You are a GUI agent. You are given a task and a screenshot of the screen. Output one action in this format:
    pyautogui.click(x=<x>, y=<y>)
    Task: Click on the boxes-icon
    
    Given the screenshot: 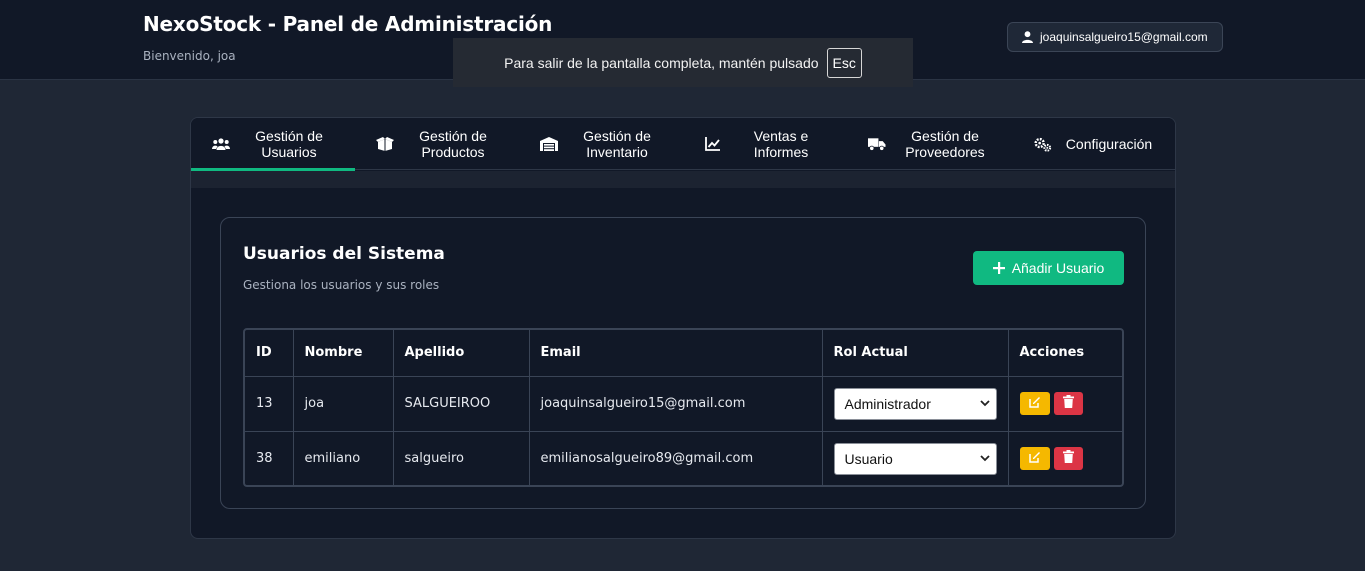 What is the action you would take?
    pyautogui.click(x=385, y=144)
    